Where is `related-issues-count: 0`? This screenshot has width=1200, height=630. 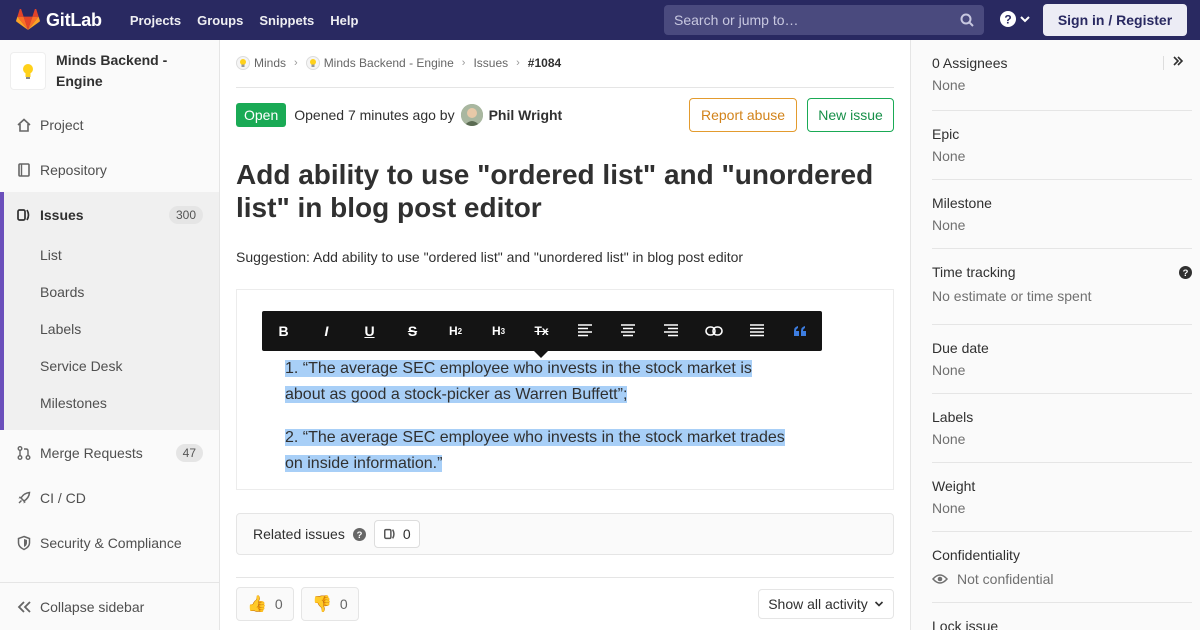 related-issues-count: 0 is located at coordinates (396, 534).